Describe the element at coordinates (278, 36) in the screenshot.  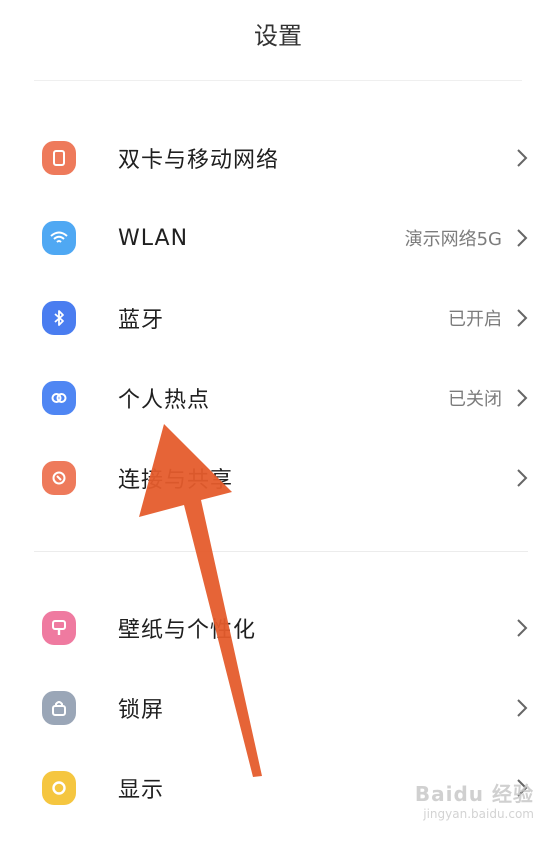
I see `page-title: 设置` at that location.